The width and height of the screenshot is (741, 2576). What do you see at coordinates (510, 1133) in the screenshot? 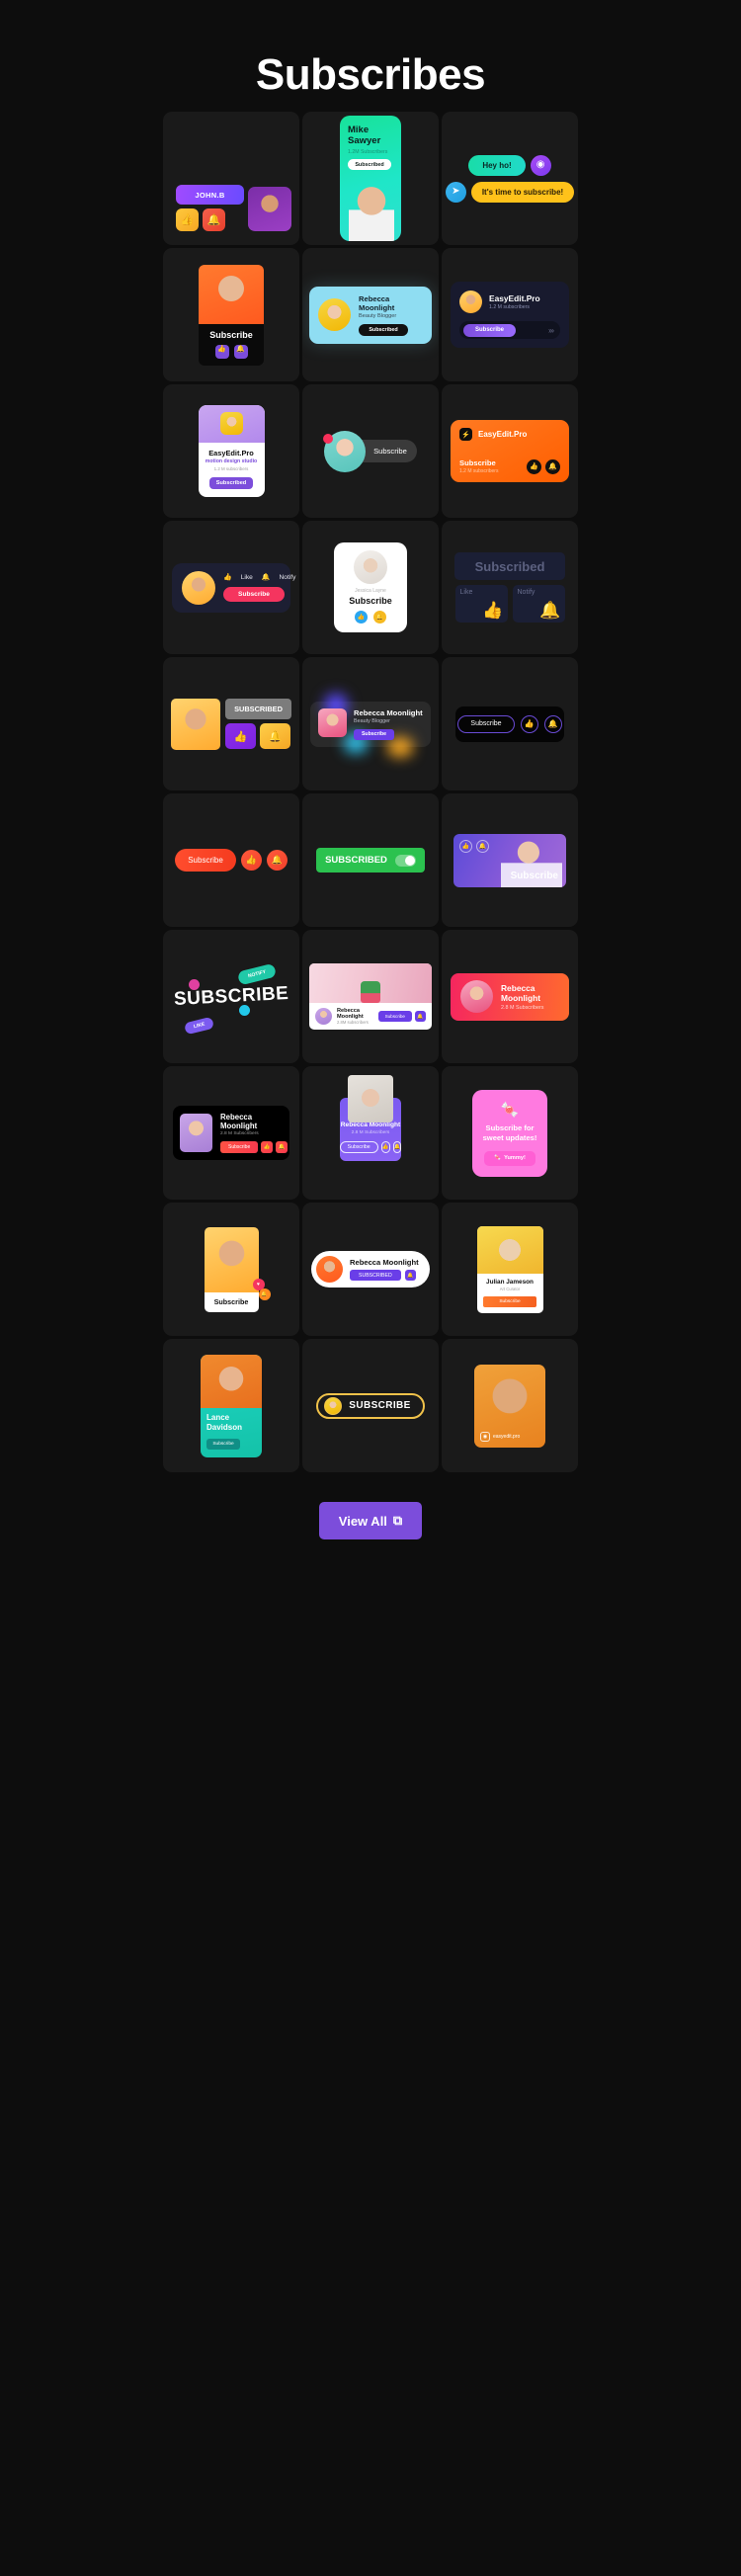
I see `card-sweet-updates: 🍬 Subscribe for sweet updates! 🍬 Yummy!` at bounding box center [510, 1133].